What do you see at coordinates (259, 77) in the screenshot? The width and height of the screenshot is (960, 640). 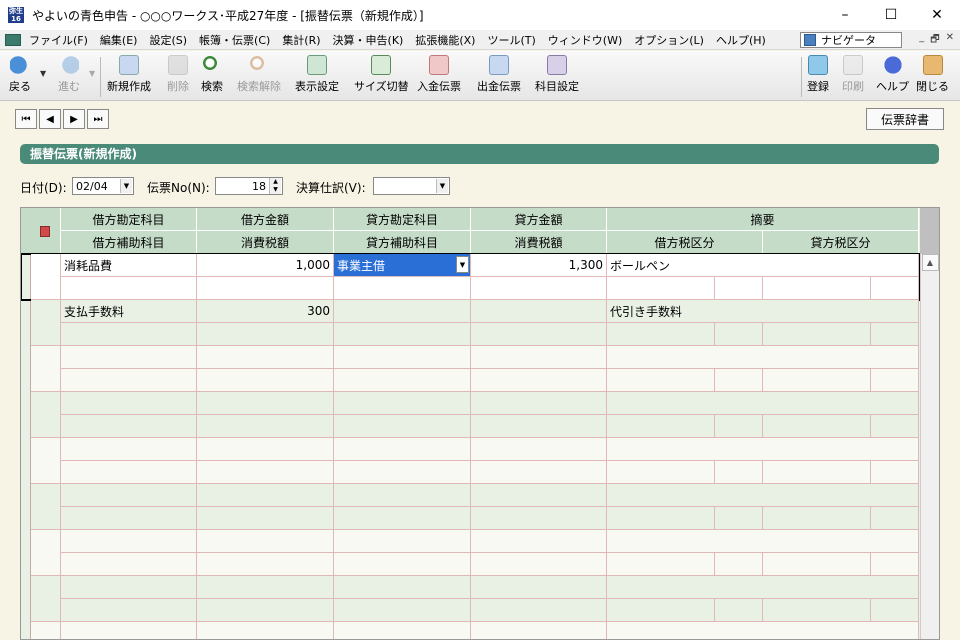 I see `clear-search-button: 検索解除` at bounding box center [259, 77].